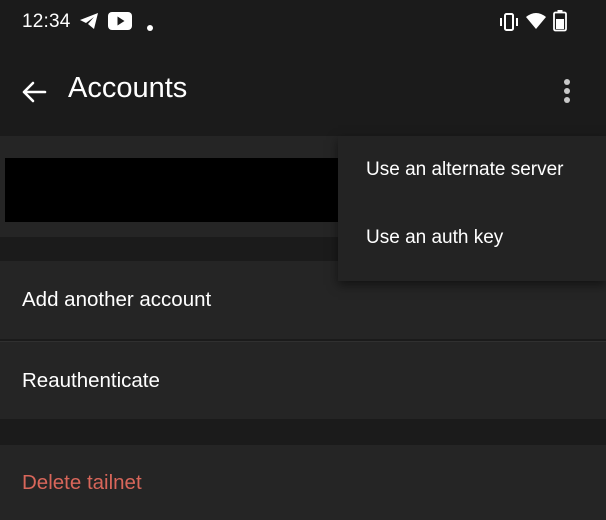 This screenshot has height=520, width=606. Describe the element at coordinates (303, 482) in the screenshot. I see `delete-tailnet-button: Delete tailnet` at that location.